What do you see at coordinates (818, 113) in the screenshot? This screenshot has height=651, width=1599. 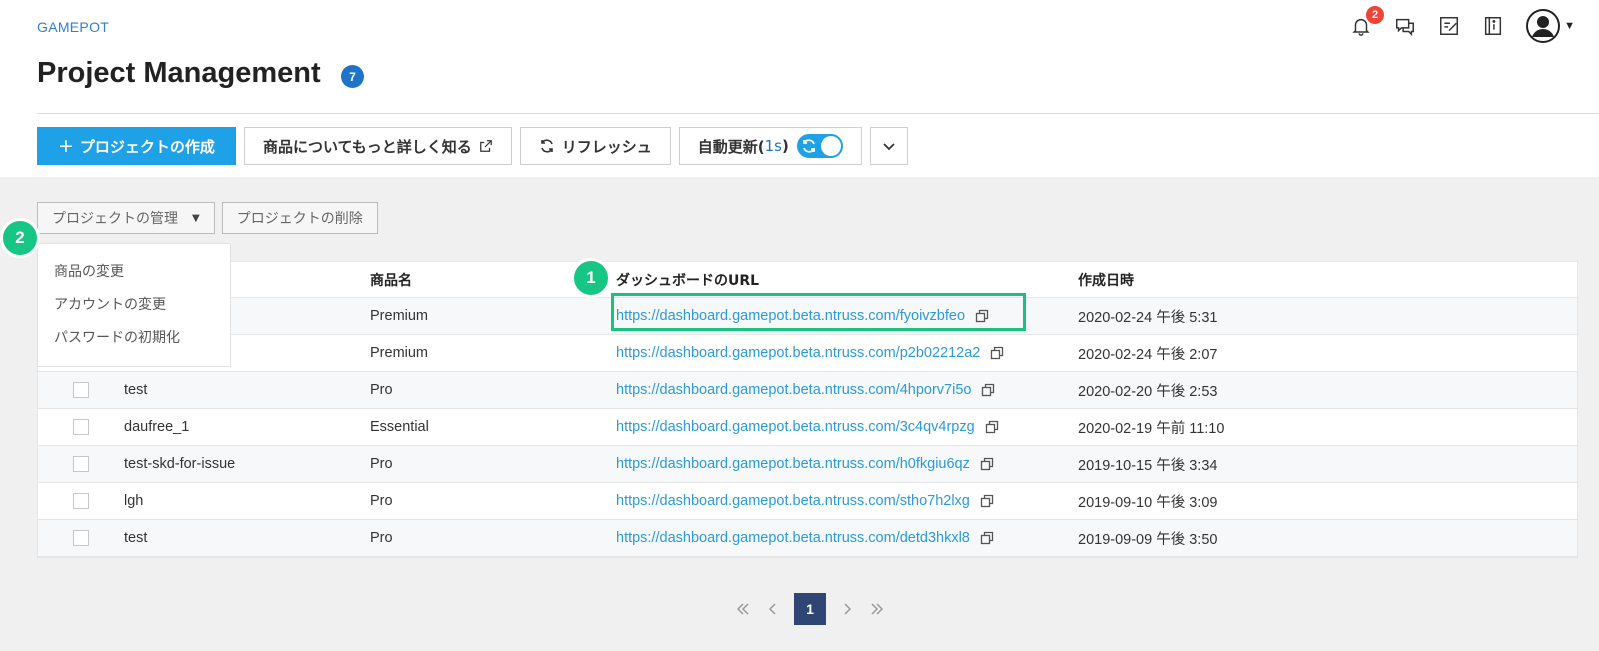 I see `header-divider` at bounding box center [818, 113].